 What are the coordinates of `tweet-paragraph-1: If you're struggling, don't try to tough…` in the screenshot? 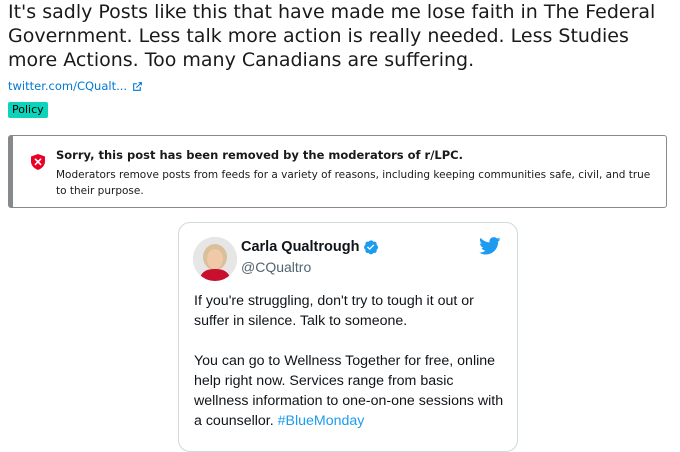 It's located at (334, 311).